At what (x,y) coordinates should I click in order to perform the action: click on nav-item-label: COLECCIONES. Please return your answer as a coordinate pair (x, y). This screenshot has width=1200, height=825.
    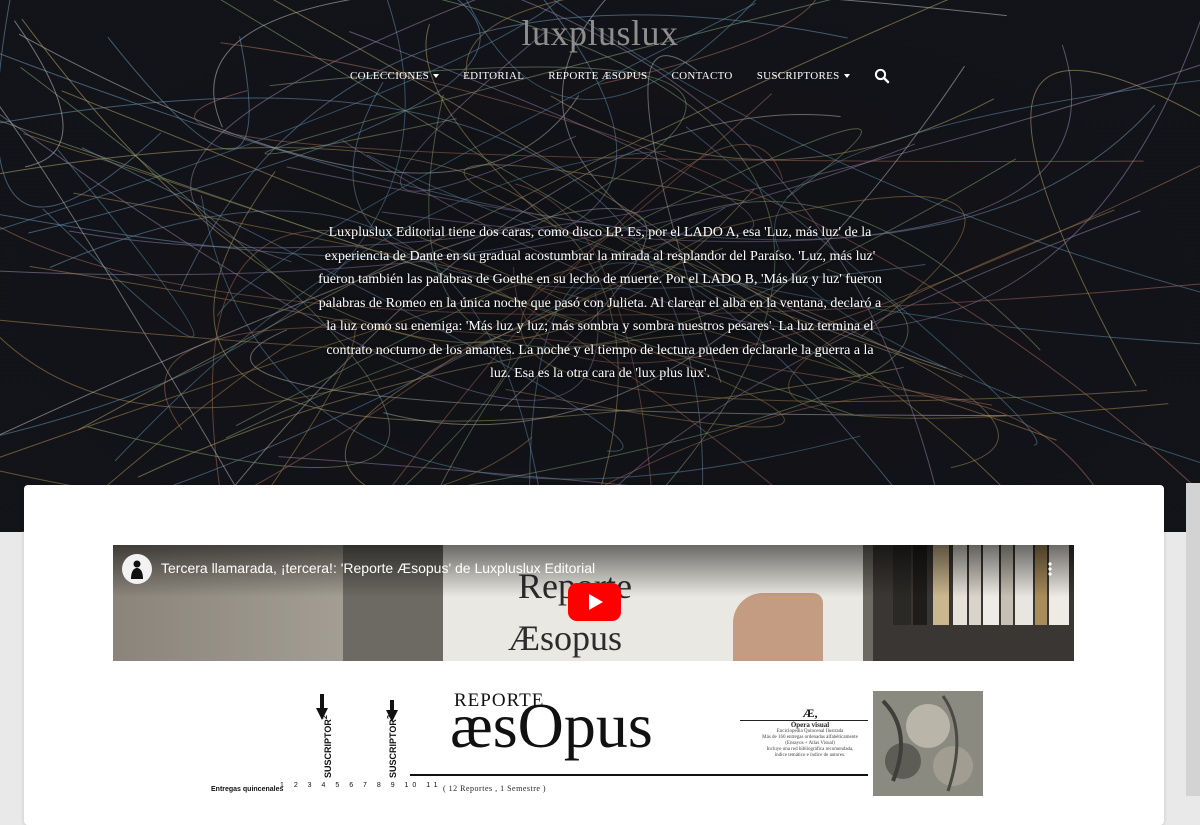
    Looking at the image, I should click on (390, 76).